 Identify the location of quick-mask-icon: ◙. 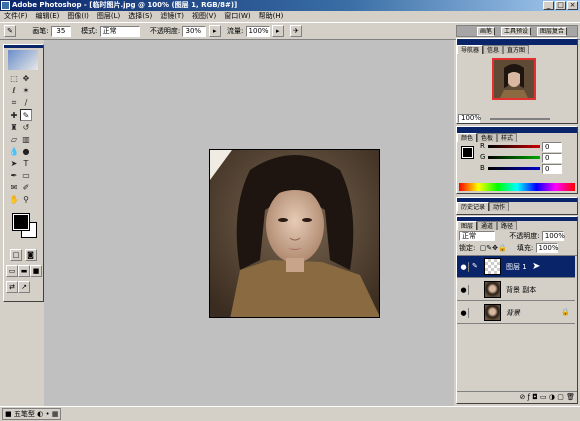
(30, 255).